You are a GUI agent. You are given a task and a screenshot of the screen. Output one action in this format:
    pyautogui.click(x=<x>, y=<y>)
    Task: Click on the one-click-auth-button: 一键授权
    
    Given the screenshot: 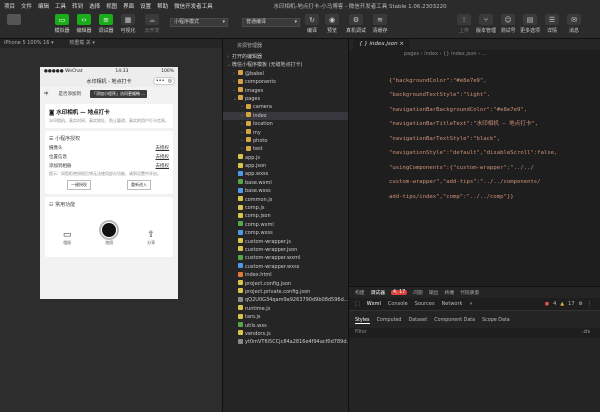 What is the action you would take?
    pyautogui.click(x=79, y=185)
    